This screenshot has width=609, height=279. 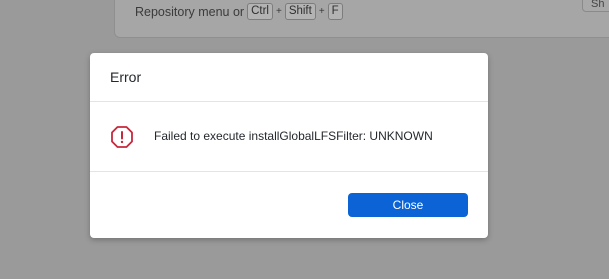 I want to click on close-button: Close, so click(x=408, y=205).